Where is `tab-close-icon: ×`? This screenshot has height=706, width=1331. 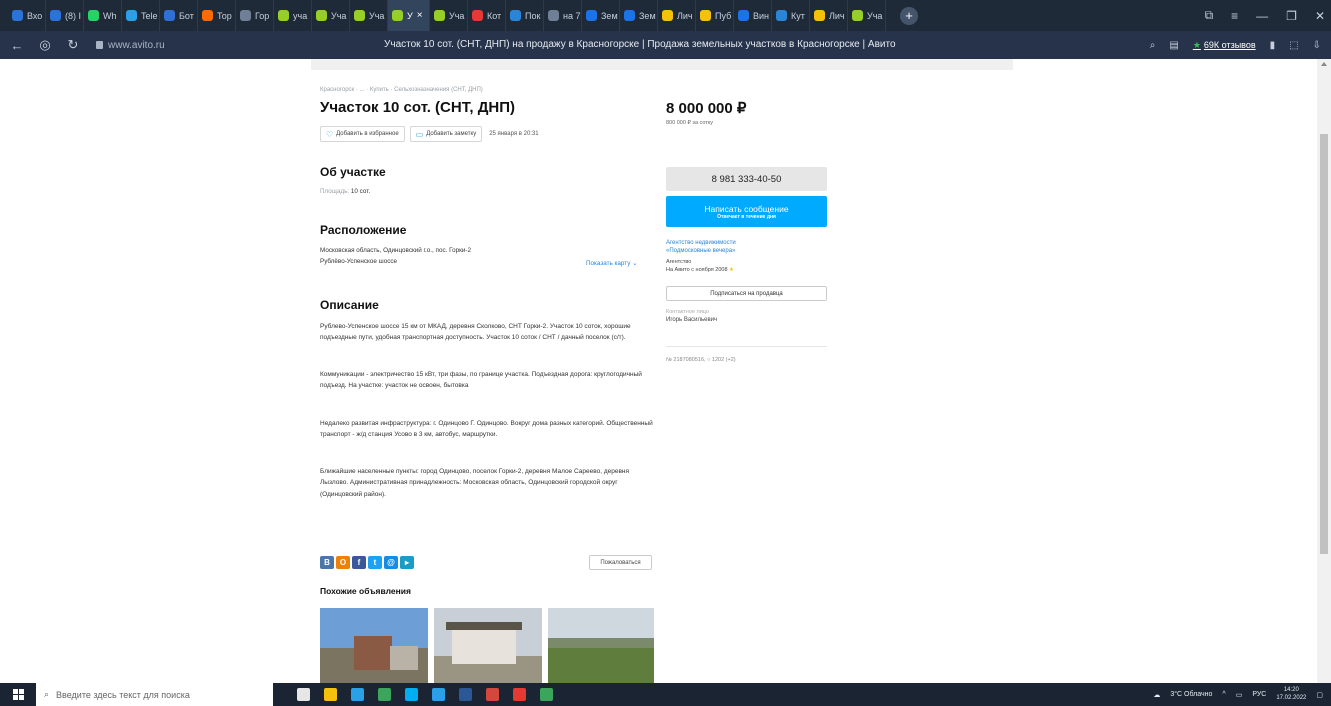 tab-close-icon: × is located at coordinates (420, 15).